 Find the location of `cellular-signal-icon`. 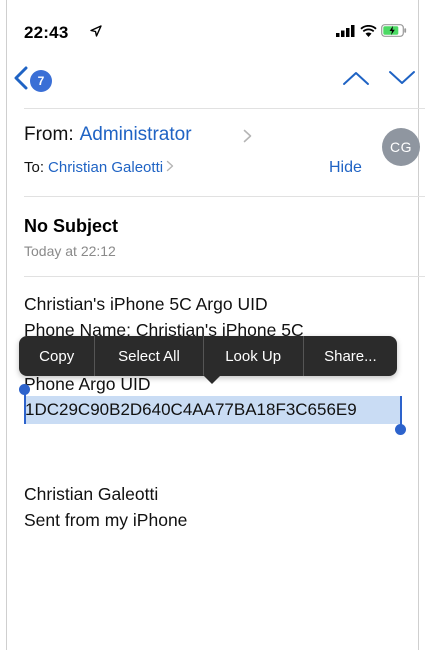

cellular-signal-icon is located at coordinates (346, 33).